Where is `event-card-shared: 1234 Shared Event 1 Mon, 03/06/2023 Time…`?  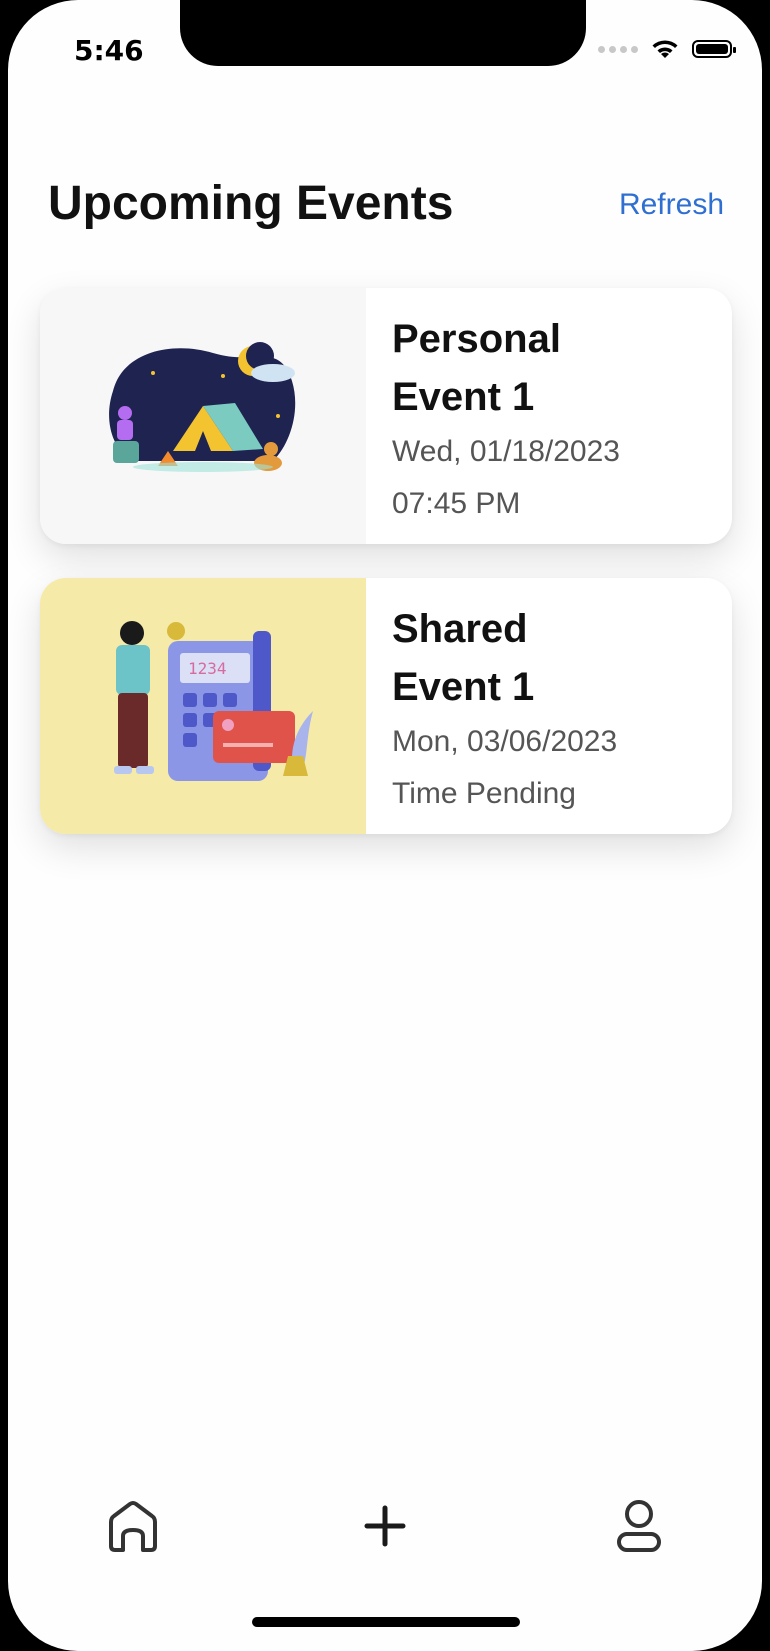
event-card-shared: 1234 Shared Event 1 Mon, 03/06/2023 Time… is located at coordinates (386, 706).